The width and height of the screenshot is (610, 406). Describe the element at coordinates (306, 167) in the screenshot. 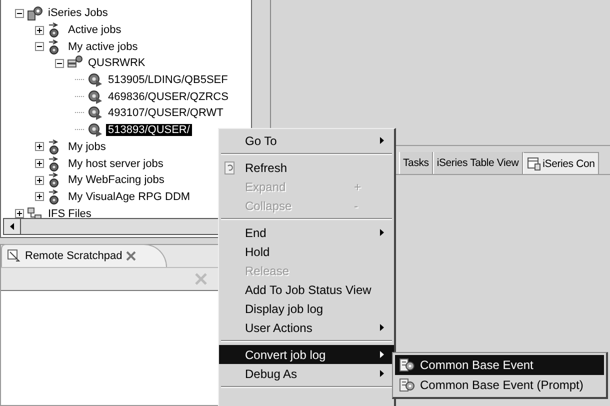

I see `menu-item: Refresh` at that location.